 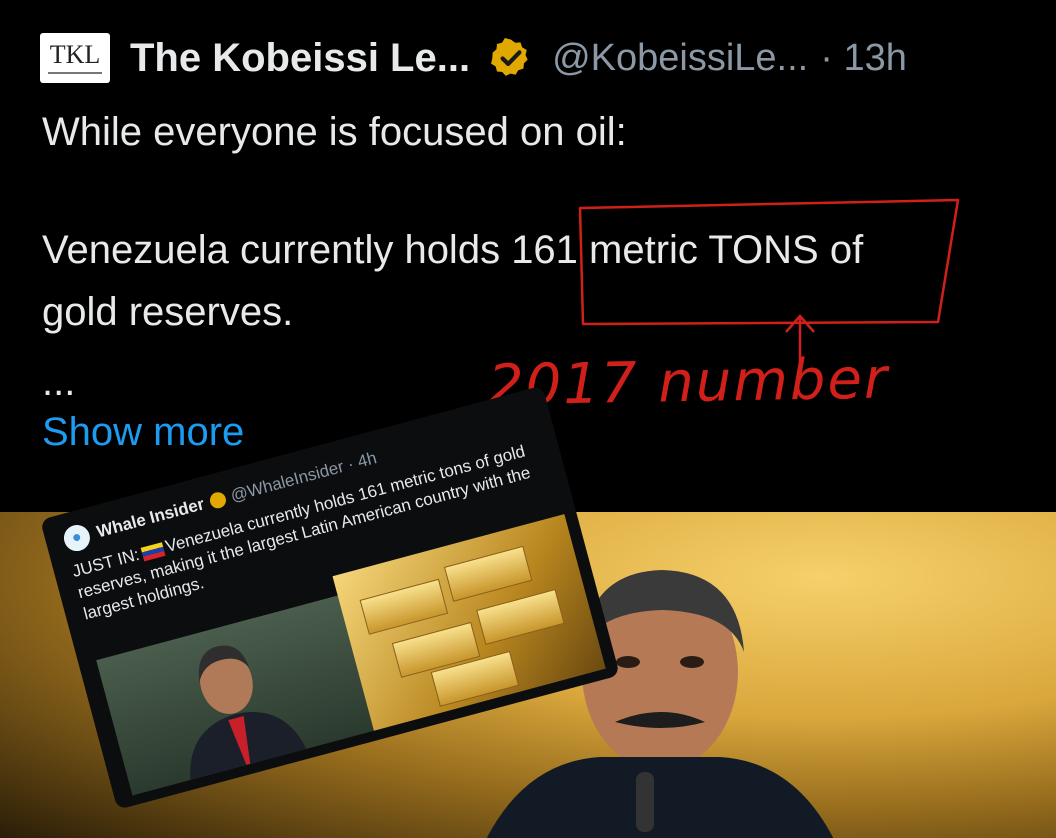 What do you see at coordinates (217, 500) in the screenshot?
I see `embedded-verified-badge-icon` at bounding box center [217, 500].